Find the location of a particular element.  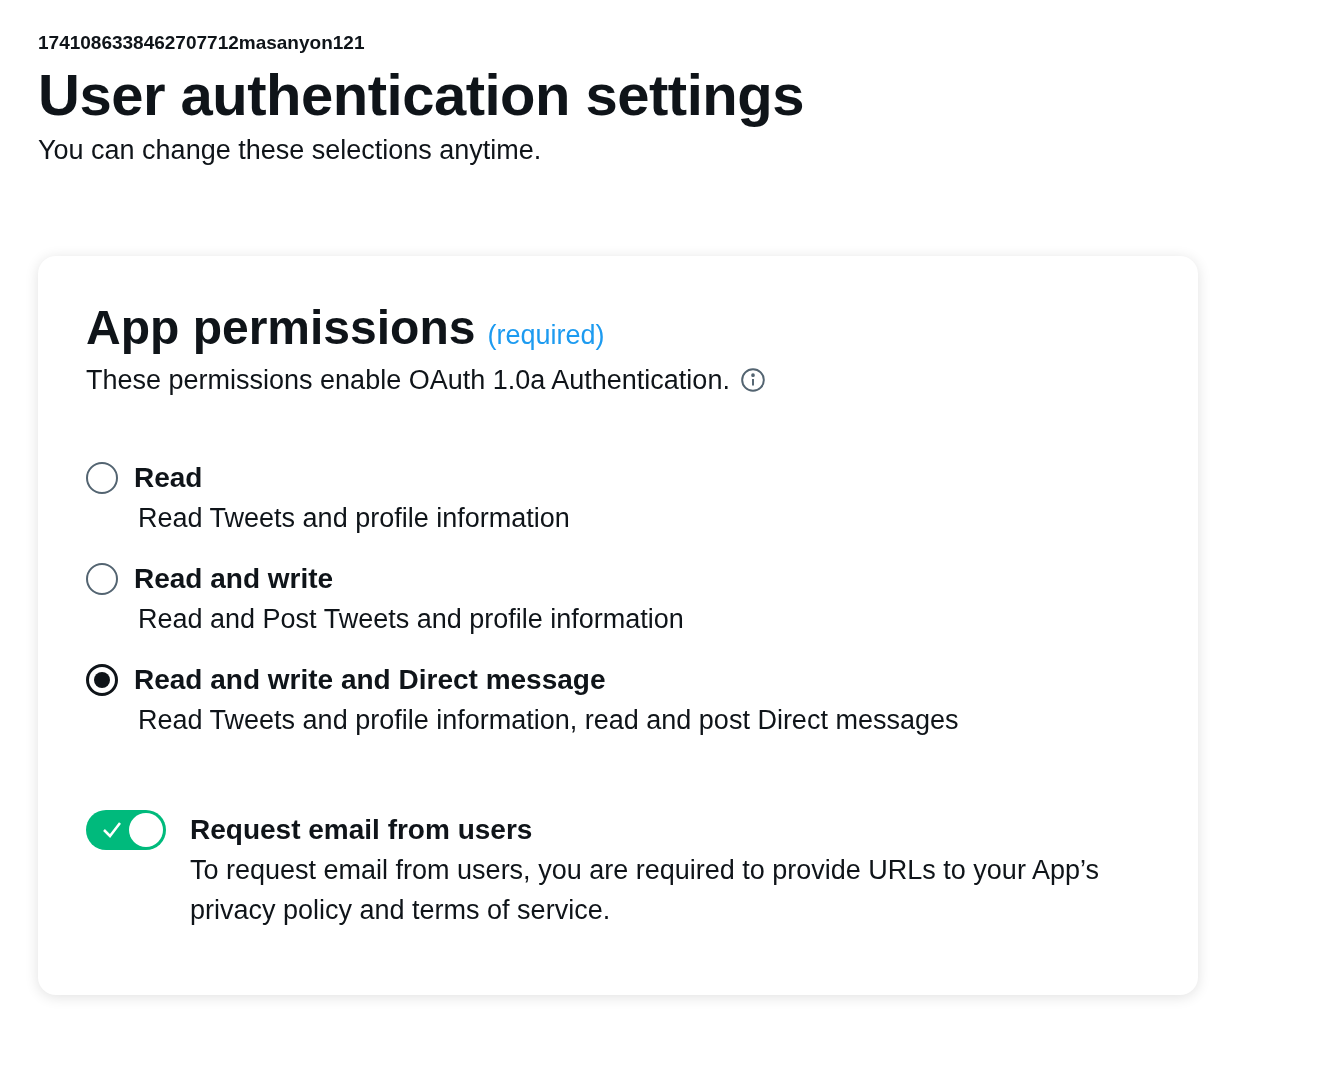

option-description: Read Tweets and profile information, read and post Direct messages is located at coordinates (548, 720).